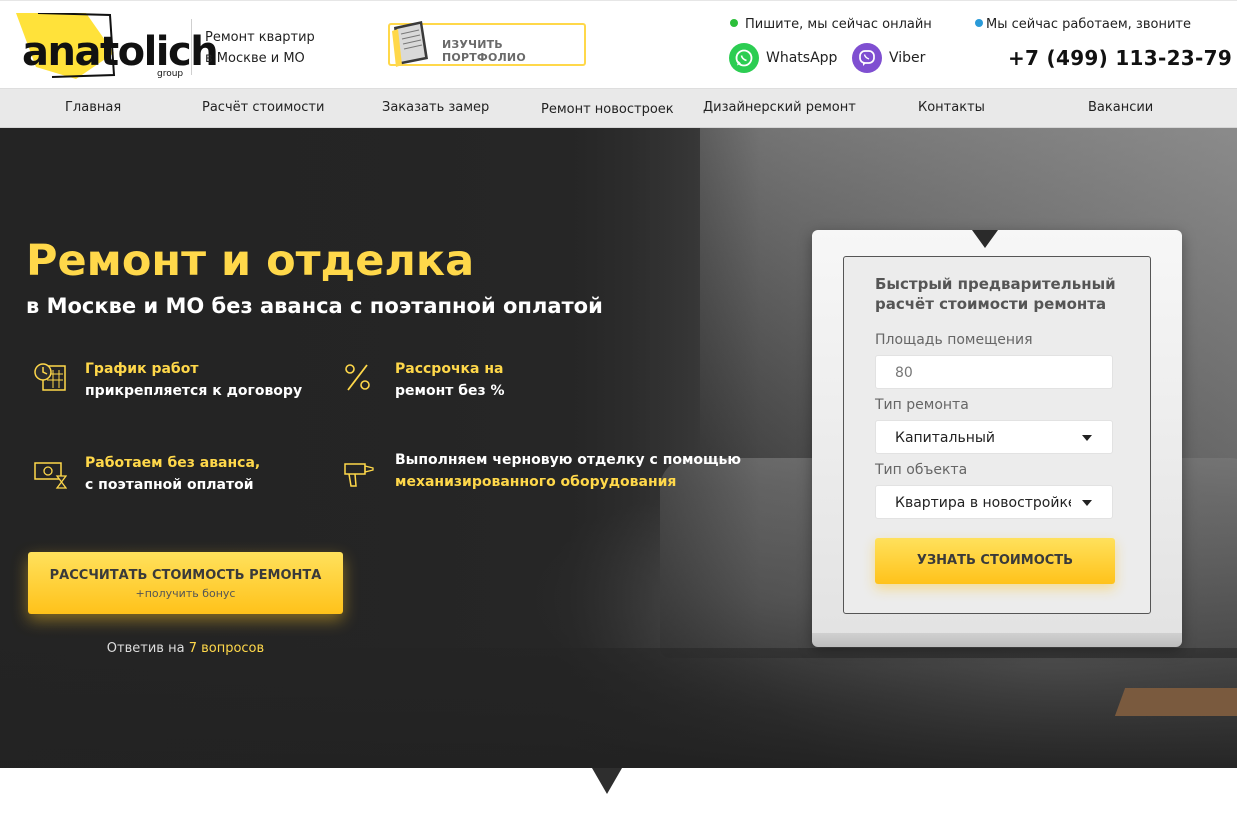 Image resolution: width=1237 pixels, height=836 pixels. I want to click on nav-item-new-buildings: Ремонт новостроек, so click(607, 109).